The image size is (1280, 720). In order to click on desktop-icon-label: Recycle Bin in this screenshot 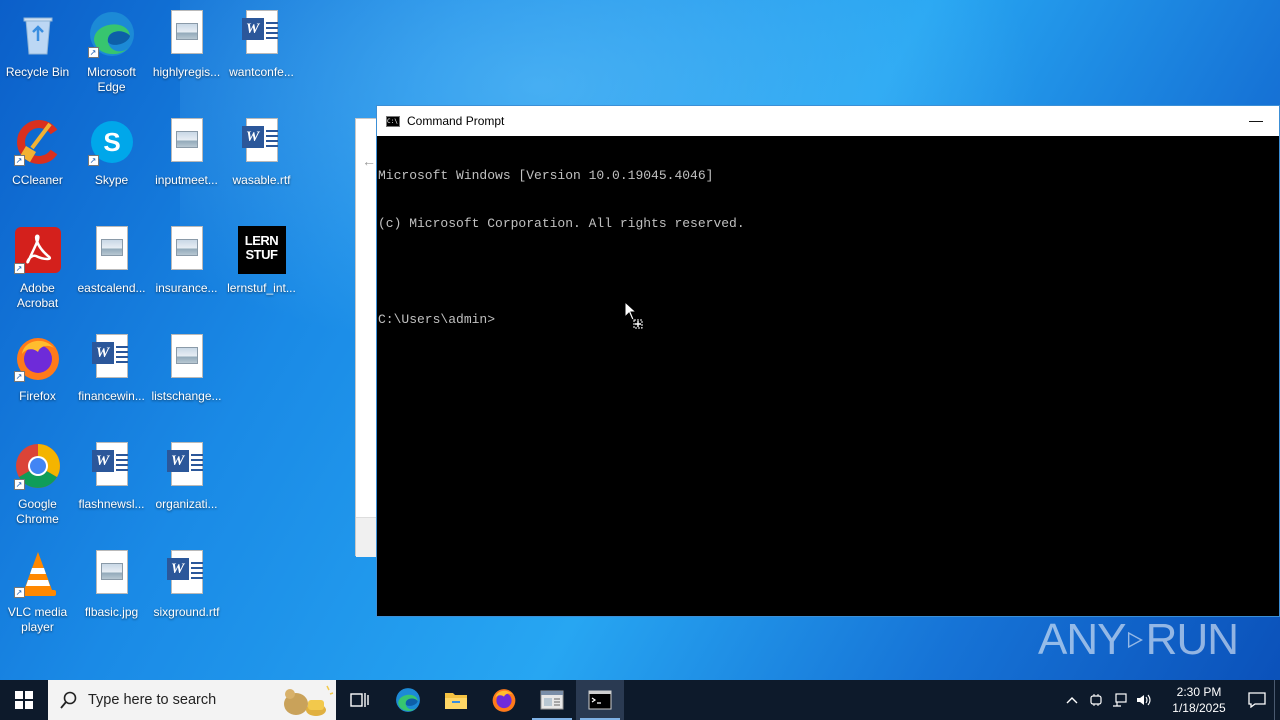, I will do `click(37, 72)`.